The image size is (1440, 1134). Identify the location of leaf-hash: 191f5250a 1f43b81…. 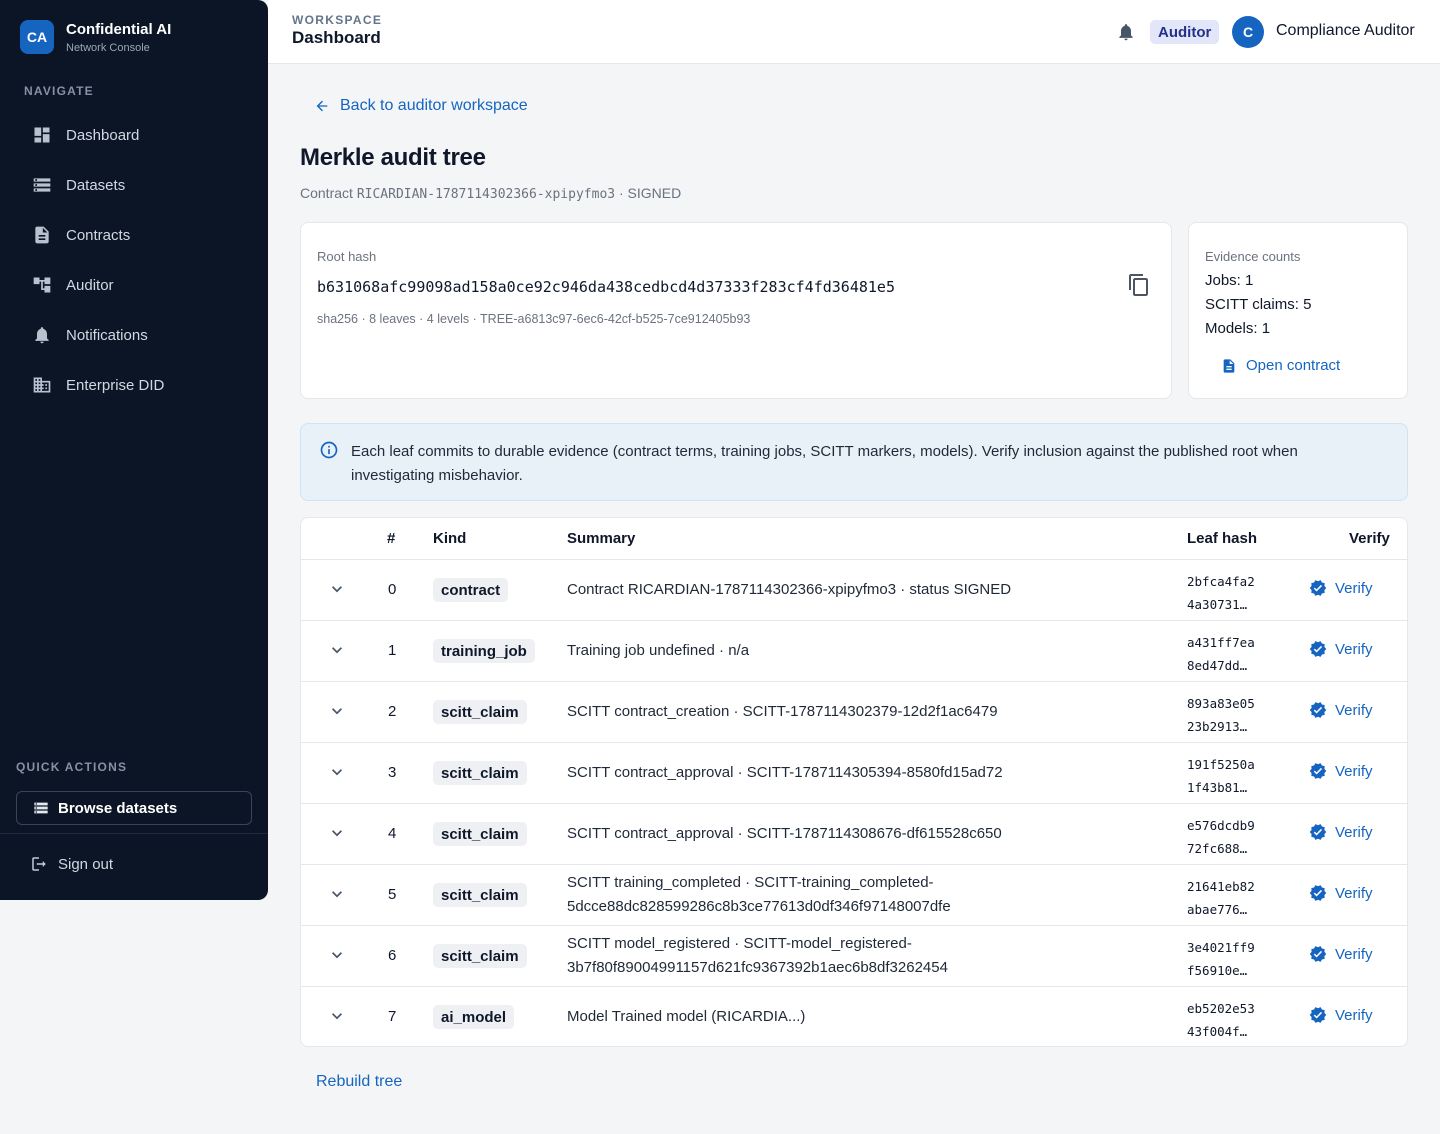
(1221, 776).